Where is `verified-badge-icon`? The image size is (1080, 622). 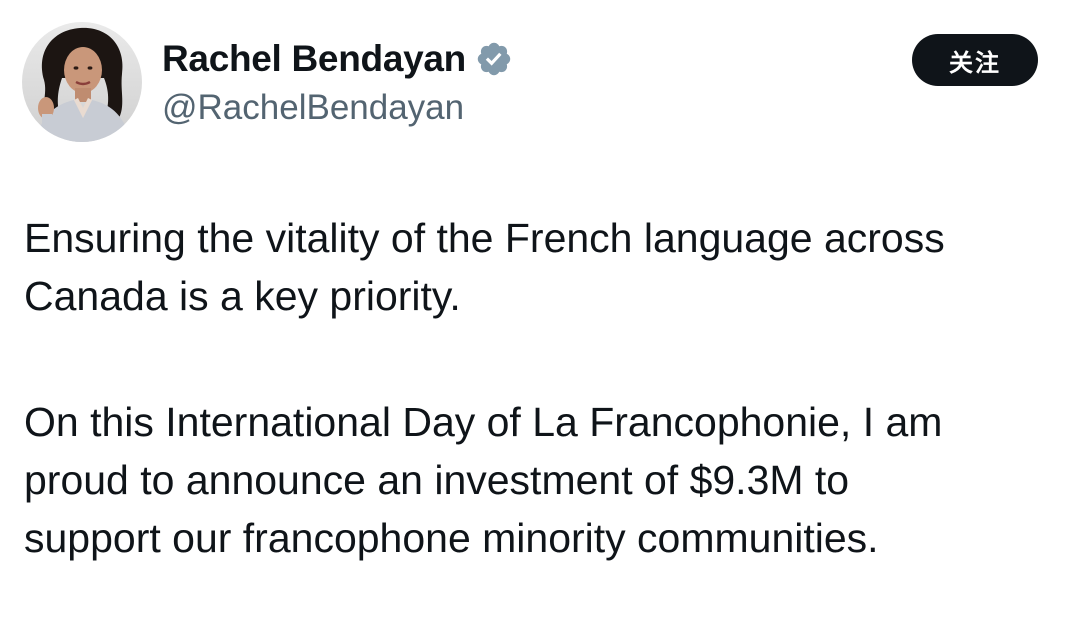
verified-badge-icon is located at coordinates (494, 59).